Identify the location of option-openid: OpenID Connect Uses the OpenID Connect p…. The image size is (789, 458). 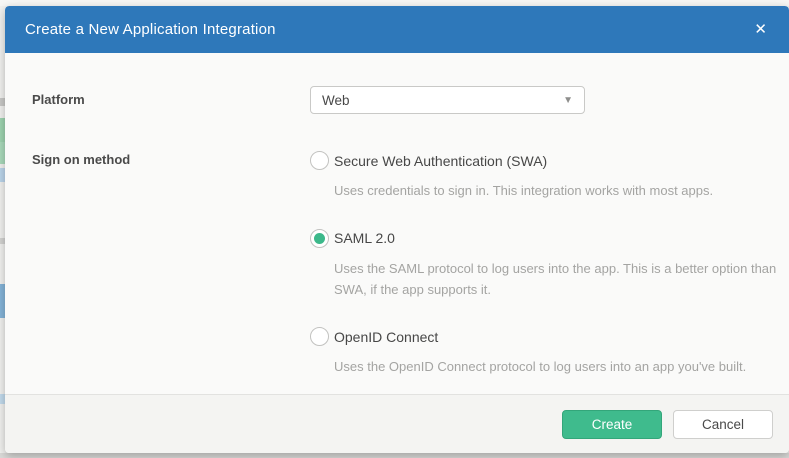
(549, 352).